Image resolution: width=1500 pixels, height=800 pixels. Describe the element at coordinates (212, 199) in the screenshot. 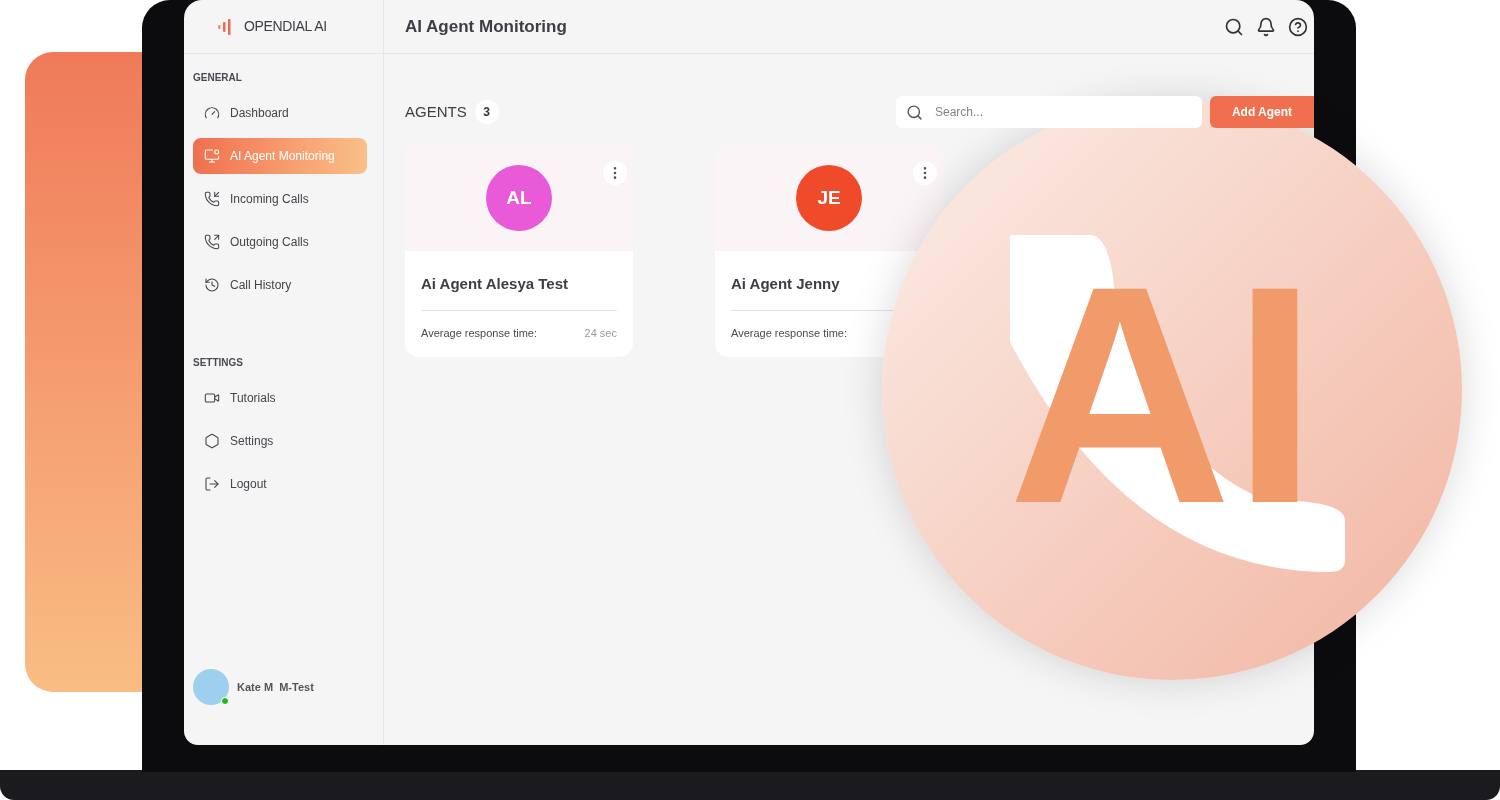

I see `phone-incoming-icon` at that location.